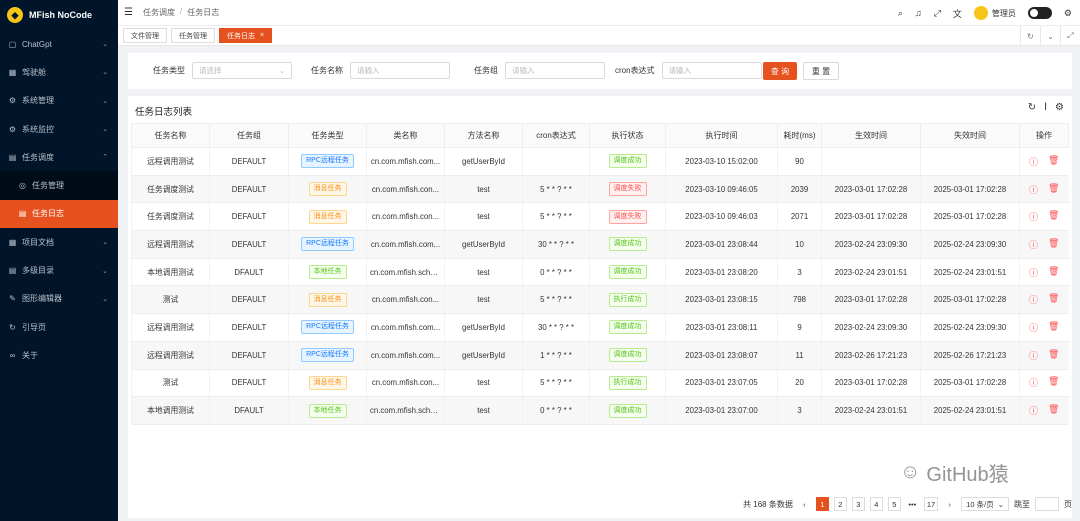  I want to click on page-button: 4, so click(876, 504).